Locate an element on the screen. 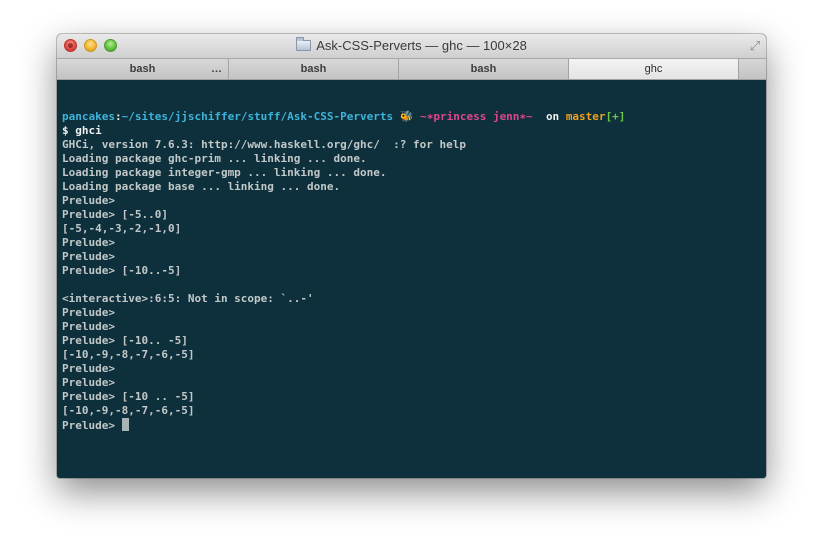 This screenshot has height=558, width=824. output-line: [-5,-4,-3,-2,-1,0] is located at coordinates (122, 228).